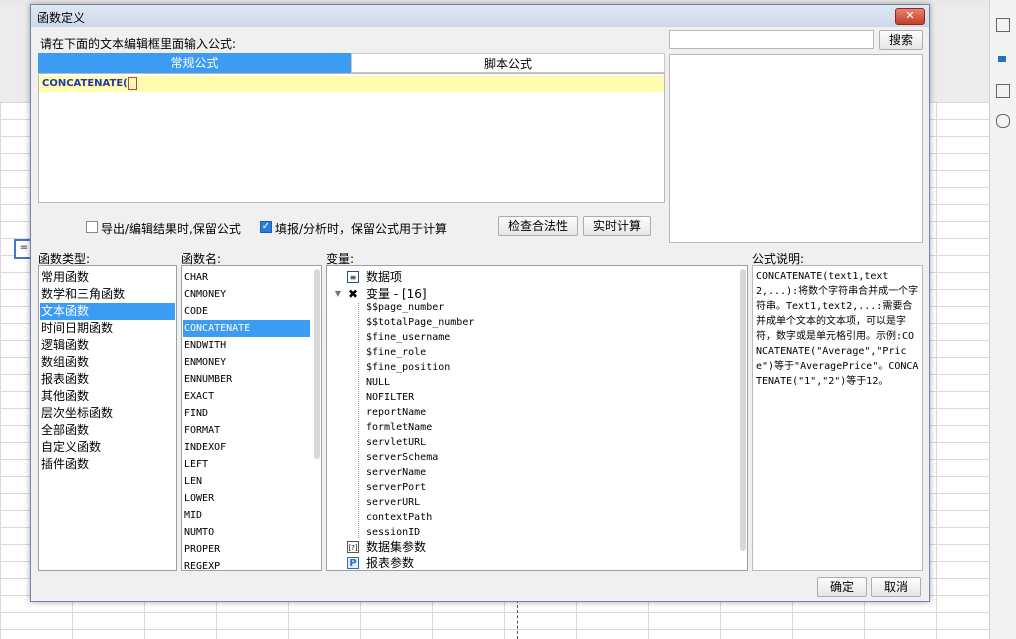  Describe the element at coordinates (1002, 59) in the screenshot. I see `sidebar-active-icon` at that location.